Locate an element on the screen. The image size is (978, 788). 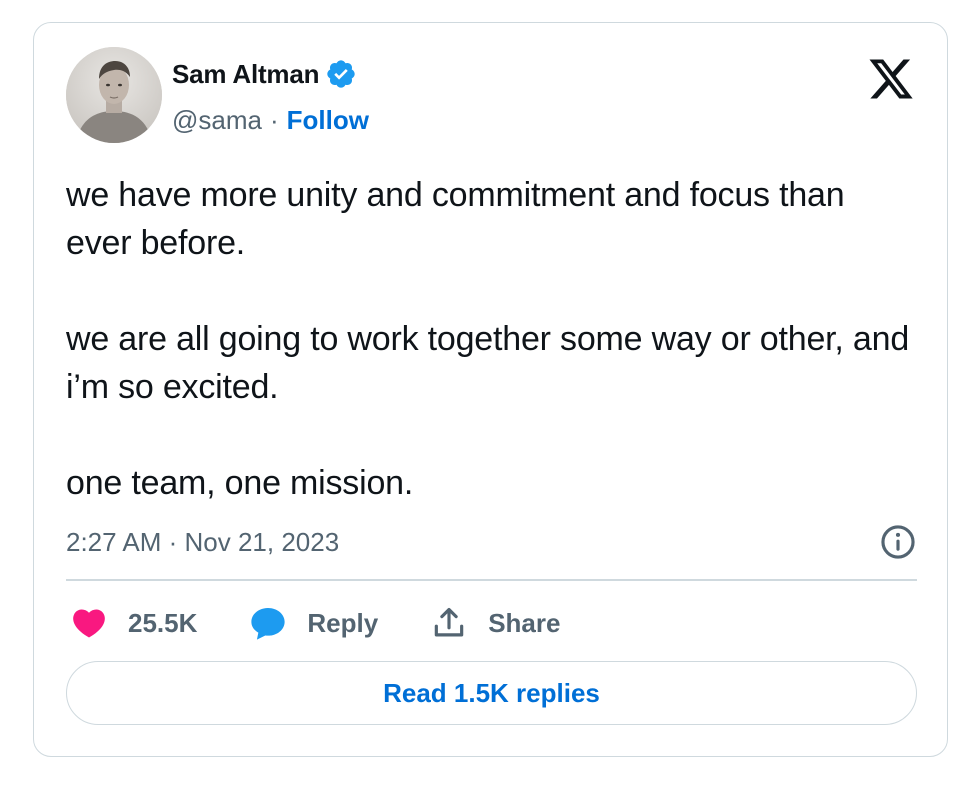
like-count: 25.5K is located at coordinates (163, 622).